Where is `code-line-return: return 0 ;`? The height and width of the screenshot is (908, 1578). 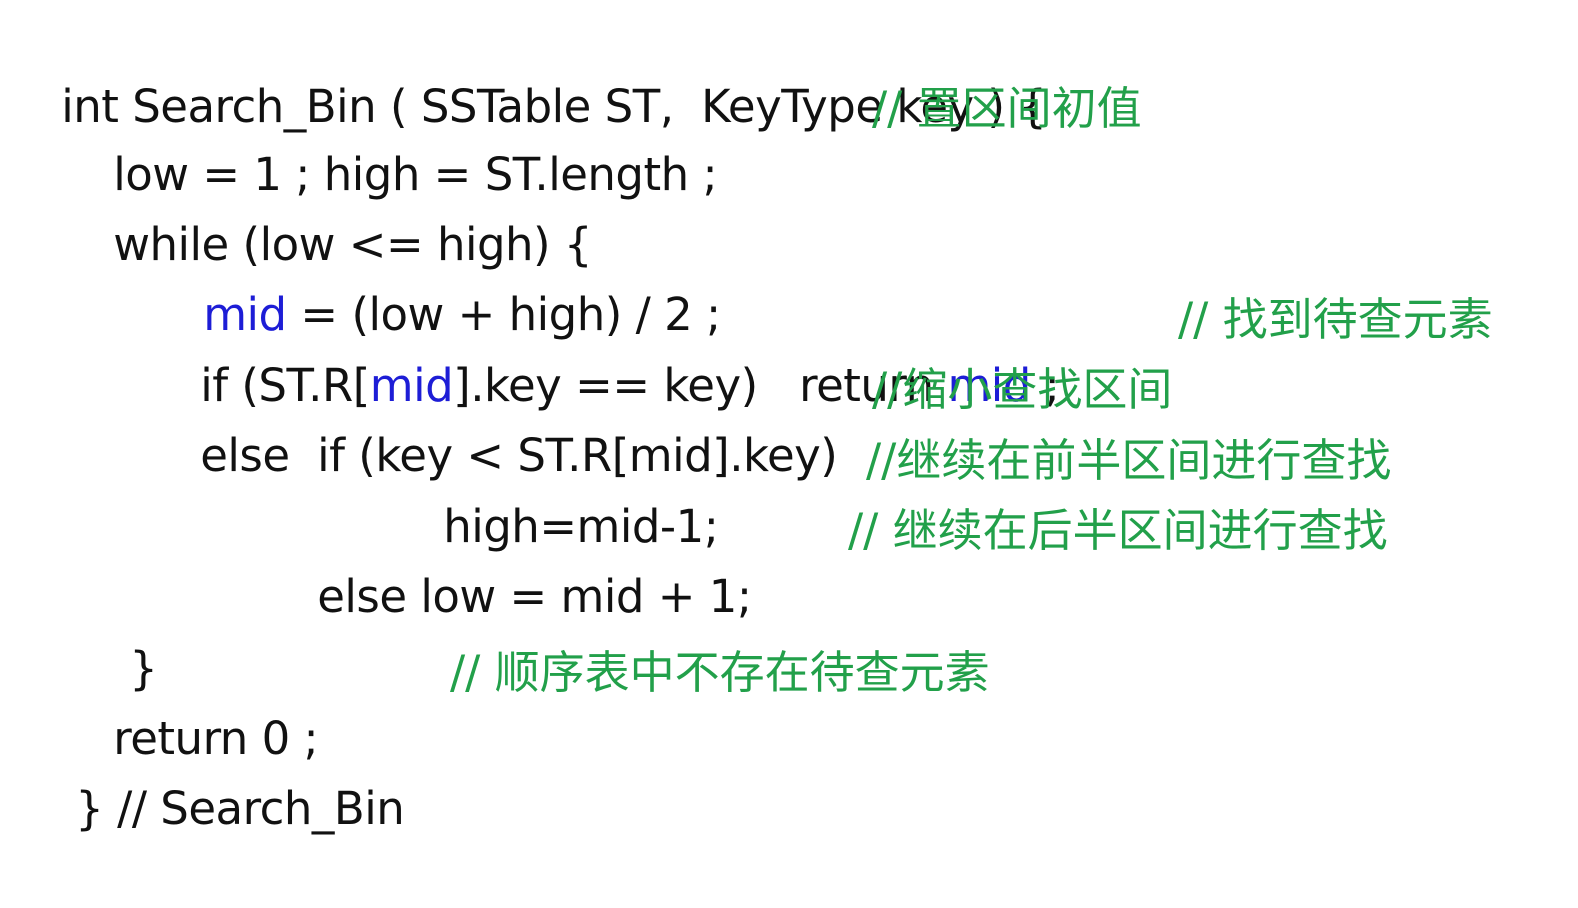 code-line-return: return 0 ; is located at coordinates (188, 702).